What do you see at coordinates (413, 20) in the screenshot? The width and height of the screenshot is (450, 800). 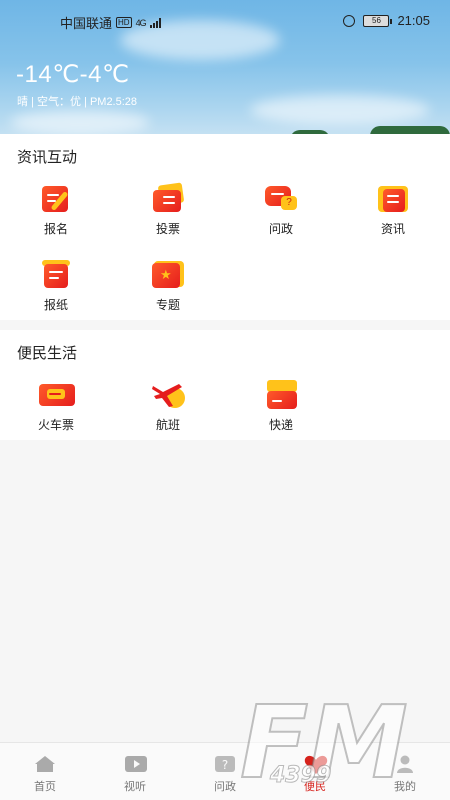 I see `clock: 21:05` at bounding box center [413, 20].